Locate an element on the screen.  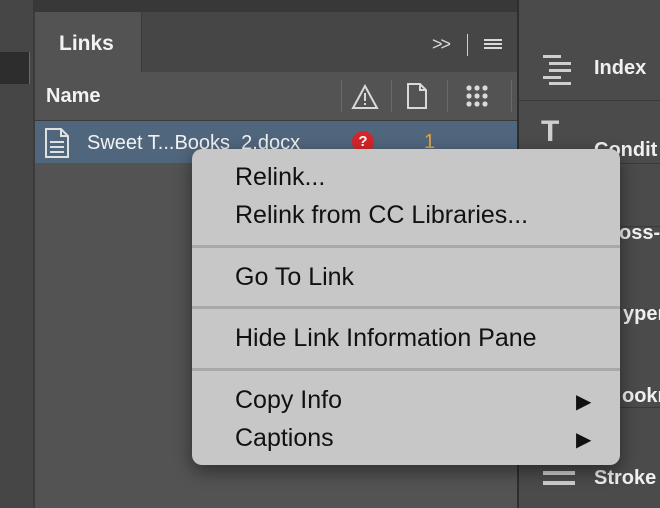
column-name-header: Name is located at coordinates (73, 96).